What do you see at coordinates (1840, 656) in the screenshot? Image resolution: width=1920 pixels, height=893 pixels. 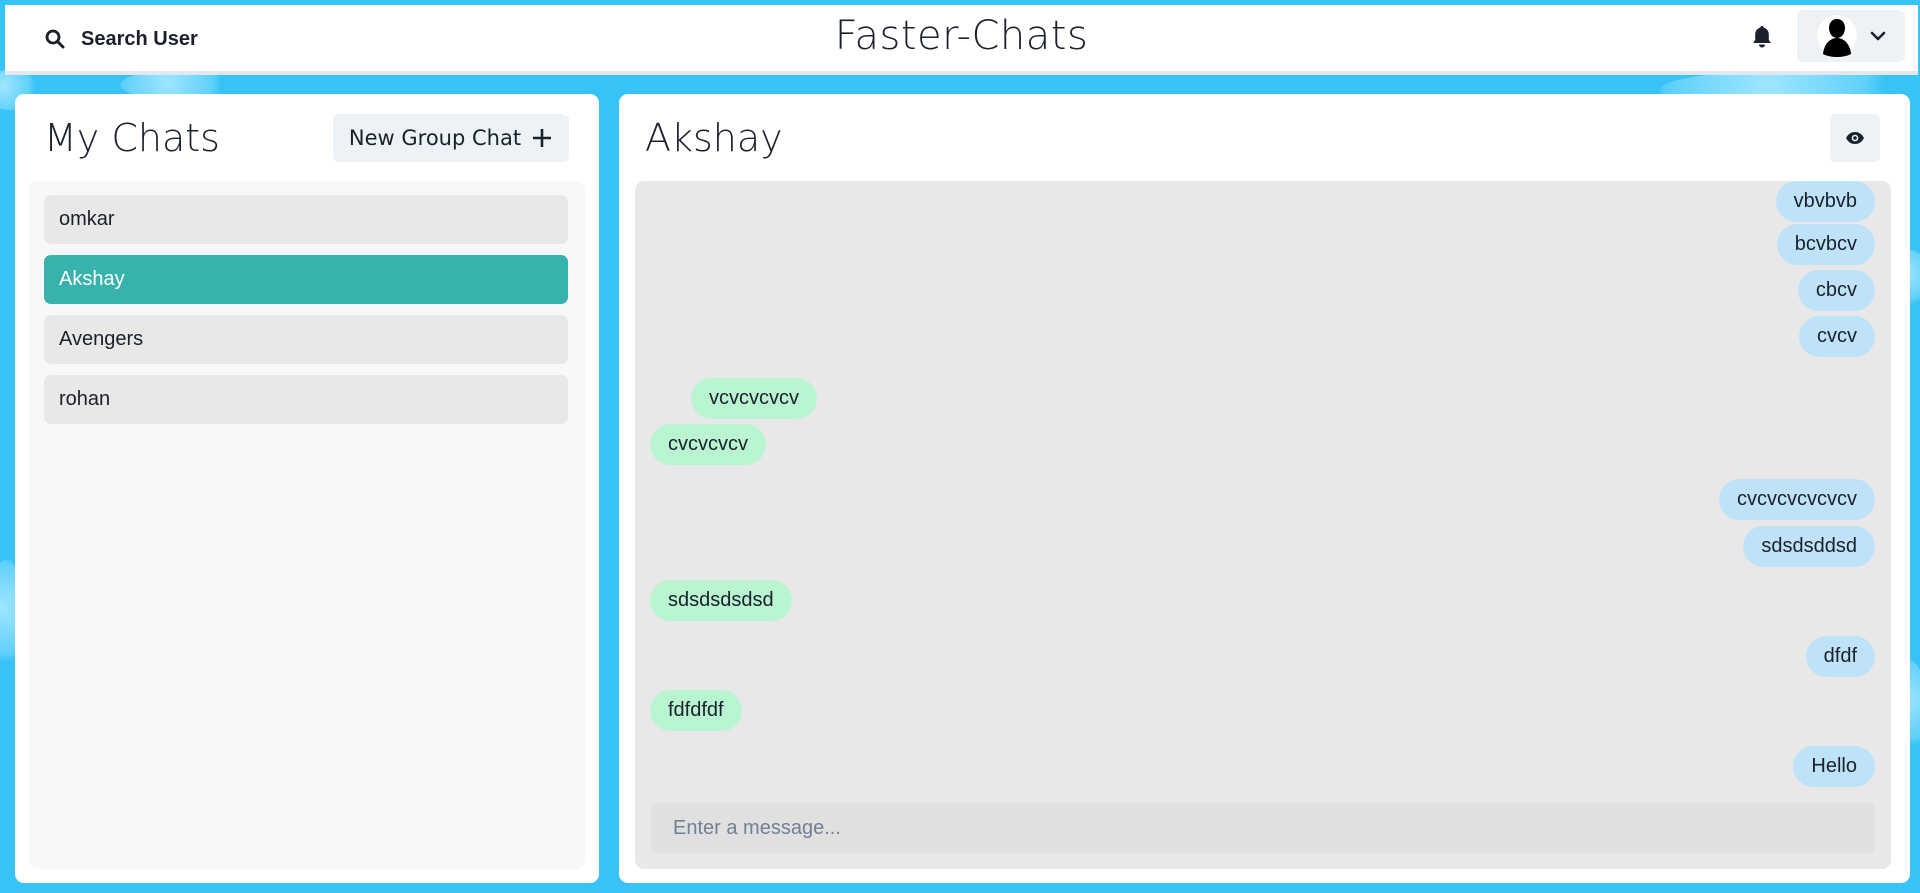 I see `message-sent: dfdf` at bounding box center [1840, 656].